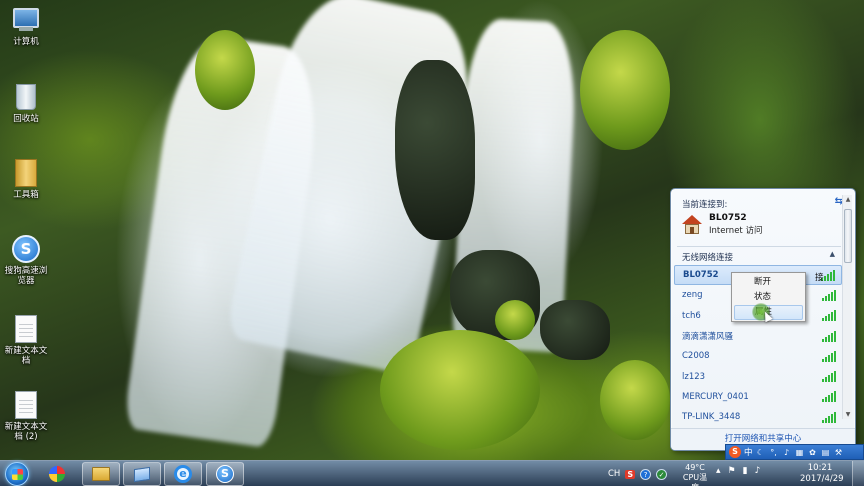 The height and width of the screenshot is (486, 864). What do you see at coordinates (26, 97) in the screenshot?
I see `recycle-bin-icon` at bounding box center [26, 97].